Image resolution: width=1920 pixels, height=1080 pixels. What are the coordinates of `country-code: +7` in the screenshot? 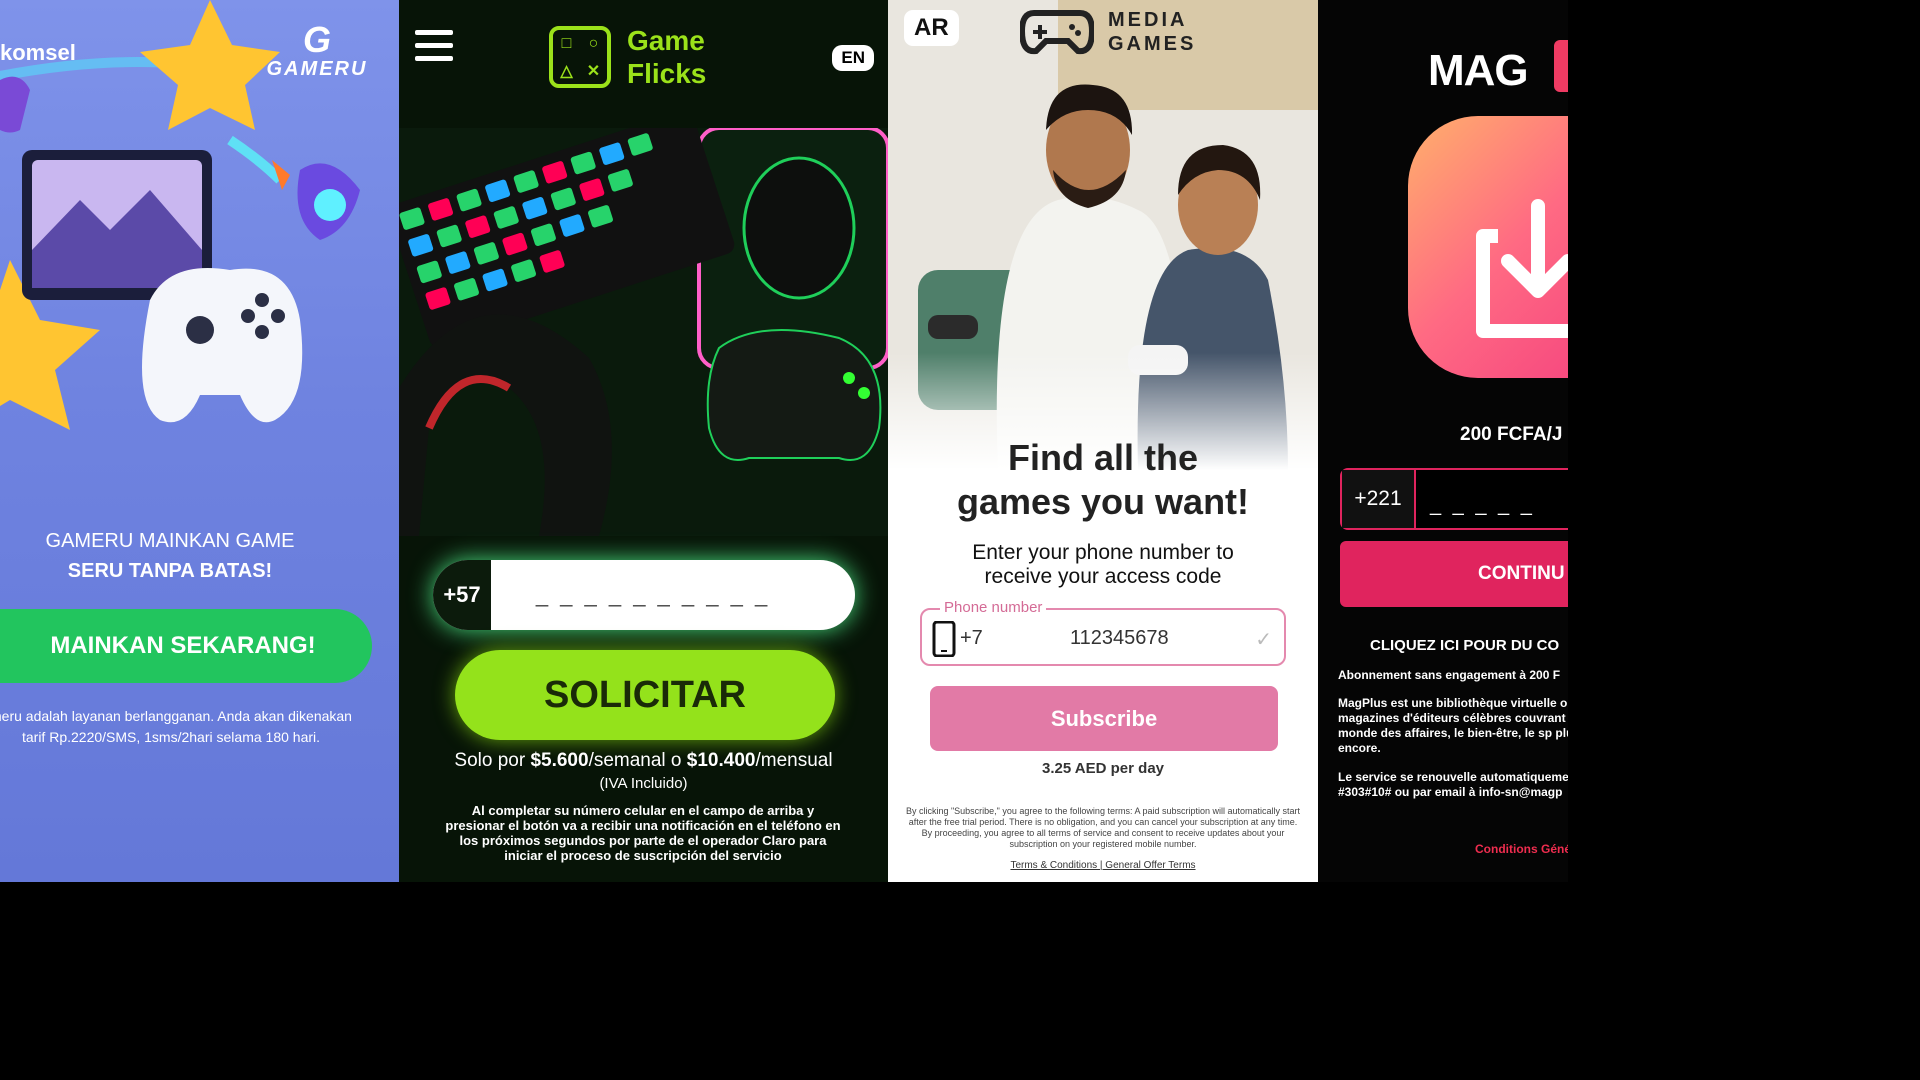 It's located at (971, 638).